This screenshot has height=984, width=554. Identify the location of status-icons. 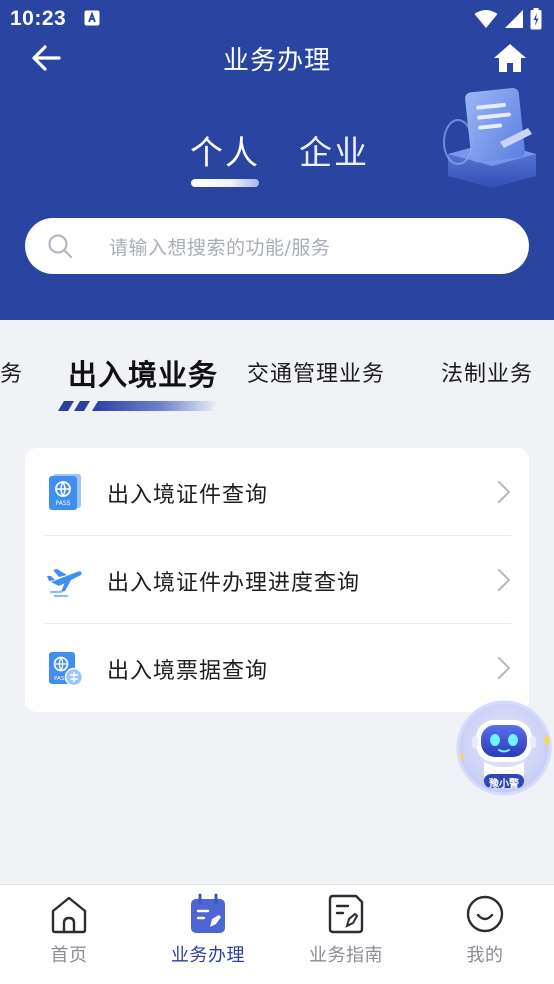
(508, 19).